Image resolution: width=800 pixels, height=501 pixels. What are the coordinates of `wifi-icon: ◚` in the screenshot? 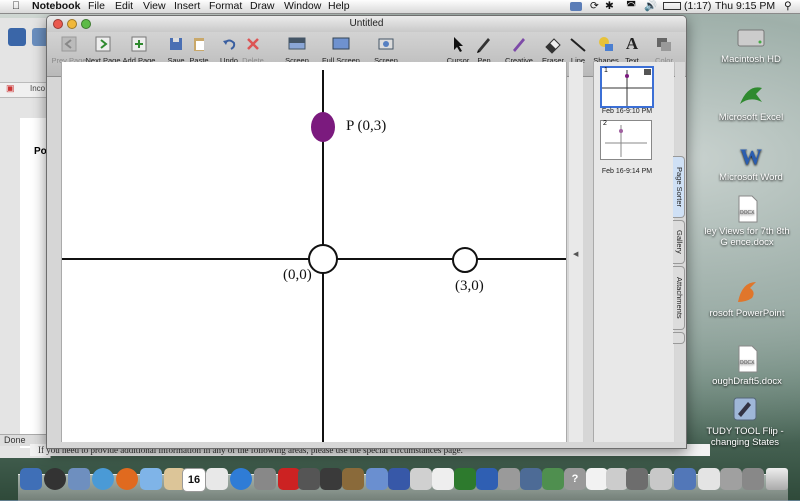 It's located at (631, 6).